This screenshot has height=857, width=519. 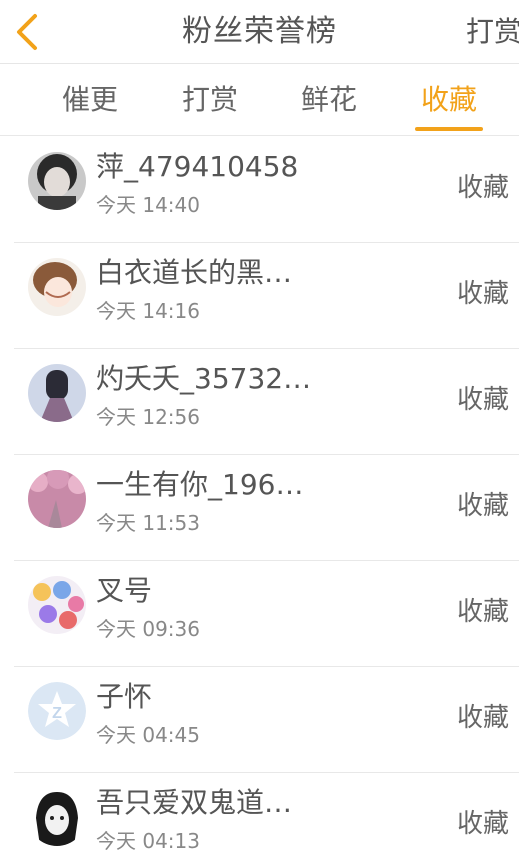 What do you see at coordinates (148, 523) in the screenshot?
I see `timestamp: 今天 11:53` at bounding box center [148, 523].